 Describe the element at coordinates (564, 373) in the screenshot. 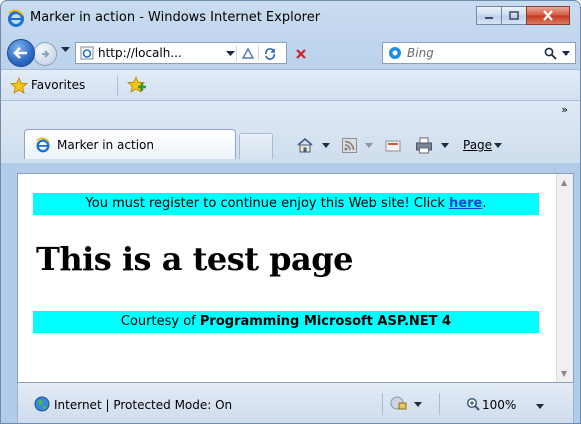

I see `scroll-down-arrow-icon: ▼` at that location.